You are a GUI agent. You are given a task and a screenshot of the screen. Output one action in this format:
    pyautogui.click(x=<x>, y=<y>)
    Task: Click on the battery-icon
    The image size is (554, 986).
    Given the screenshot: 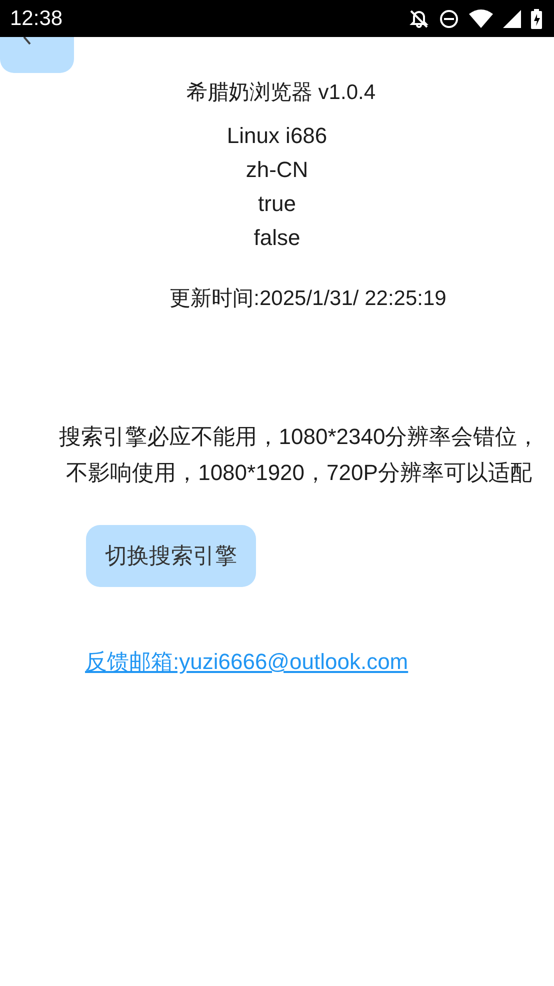 What is the action you would take?
    pyautogui.click(x=536, y=18)
    